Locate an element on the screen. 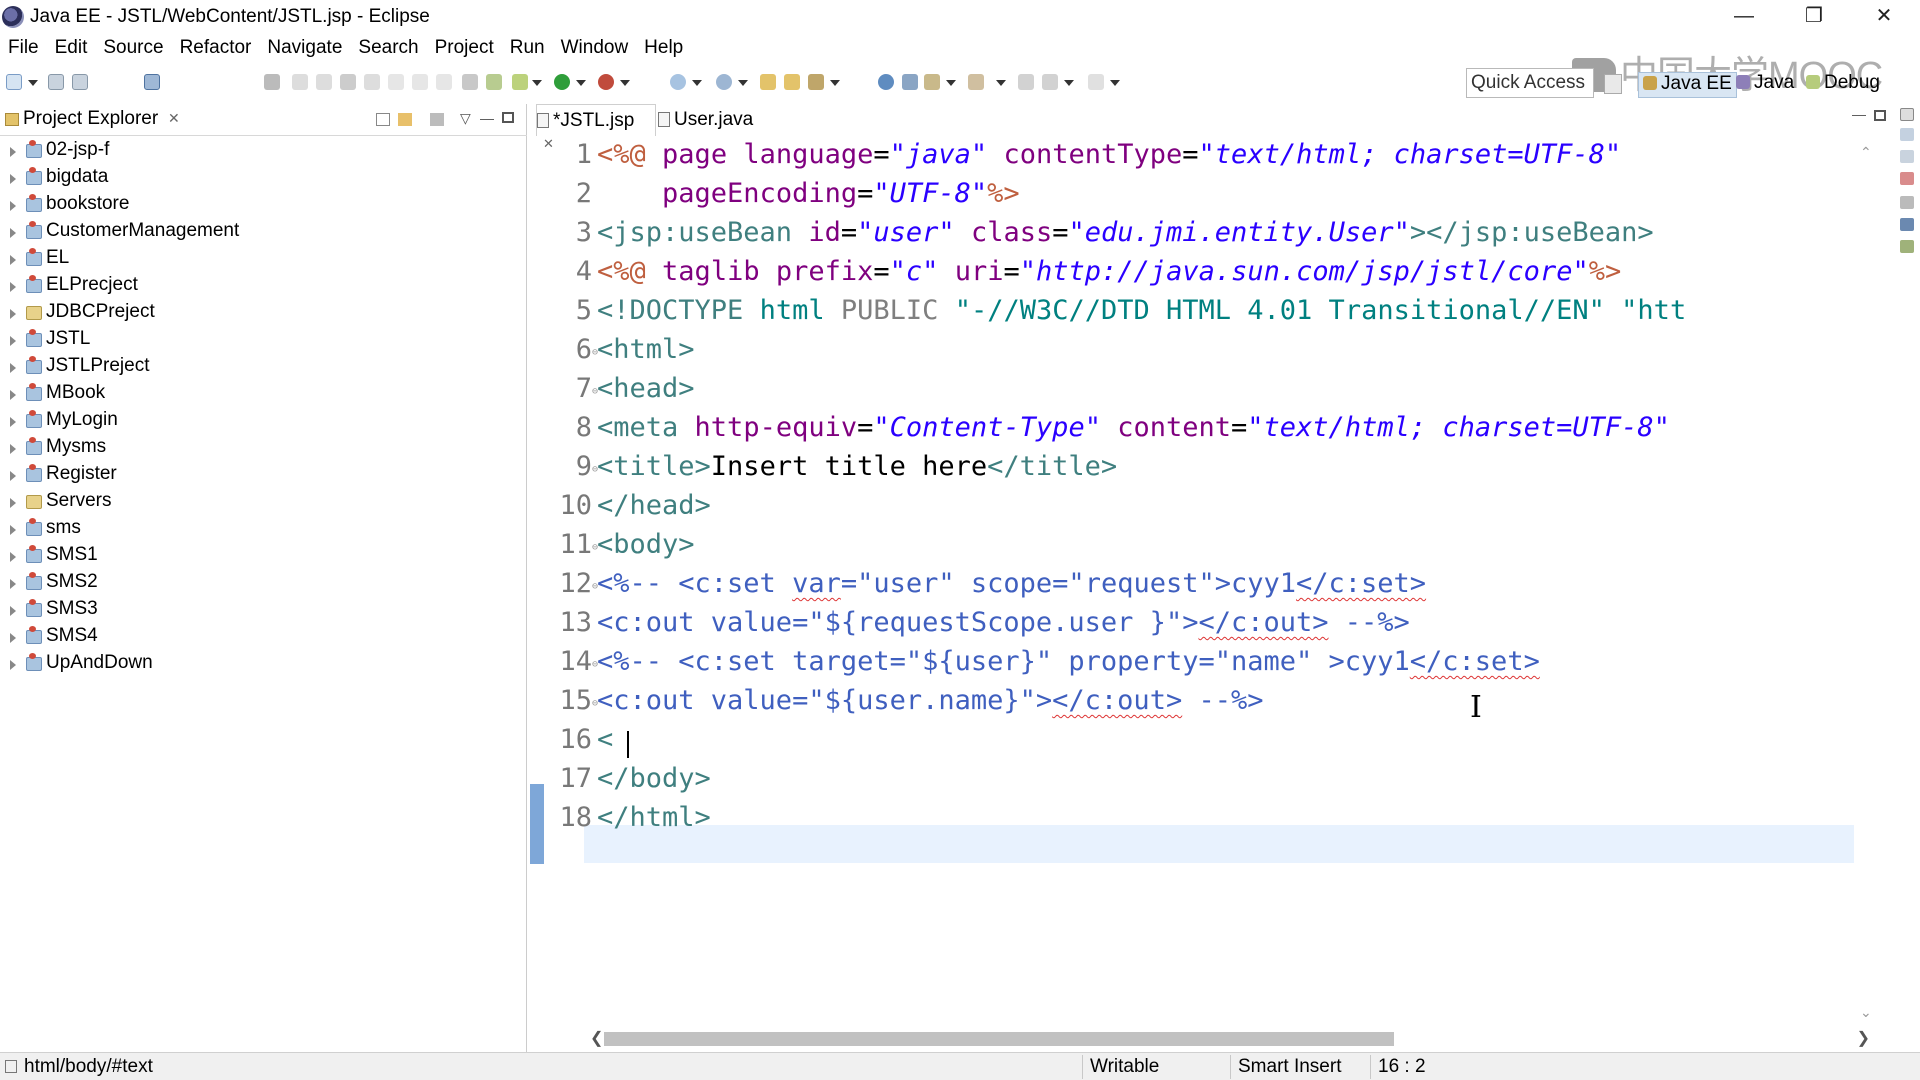 The image size is (1920, 1080). minimize-editor-icon: — is located at coordinates (1859, 114).